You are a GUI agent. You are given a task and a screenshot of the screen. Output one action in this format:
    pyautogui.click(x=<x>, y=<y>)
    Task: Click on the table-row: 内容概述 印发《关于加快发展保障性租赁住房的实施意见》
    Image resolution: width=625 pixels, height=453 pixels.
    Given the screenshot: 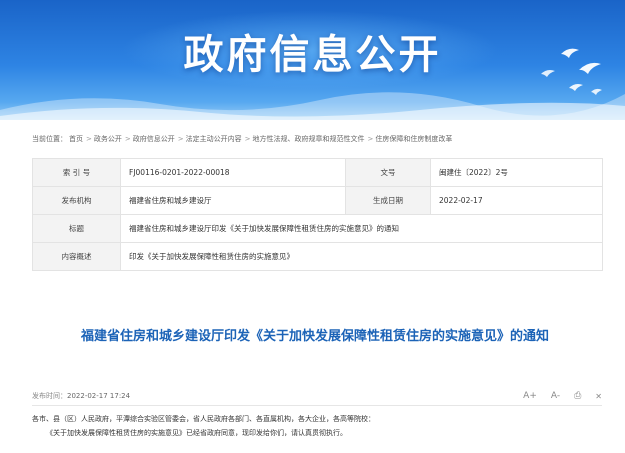 What is the action you would take?
    pyautogui.click(x=317, y=256)
    